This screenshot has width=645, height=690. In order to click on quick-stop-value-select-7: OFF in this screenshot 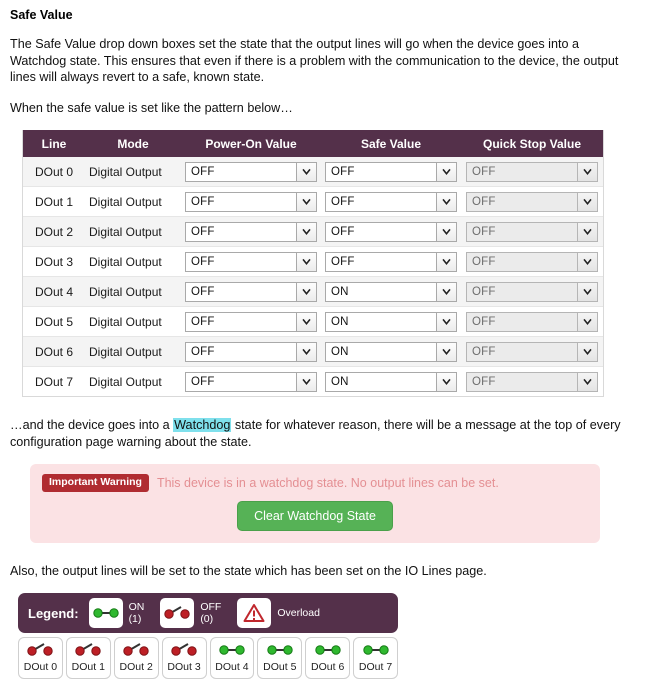, I will do `click(532, 381)`.